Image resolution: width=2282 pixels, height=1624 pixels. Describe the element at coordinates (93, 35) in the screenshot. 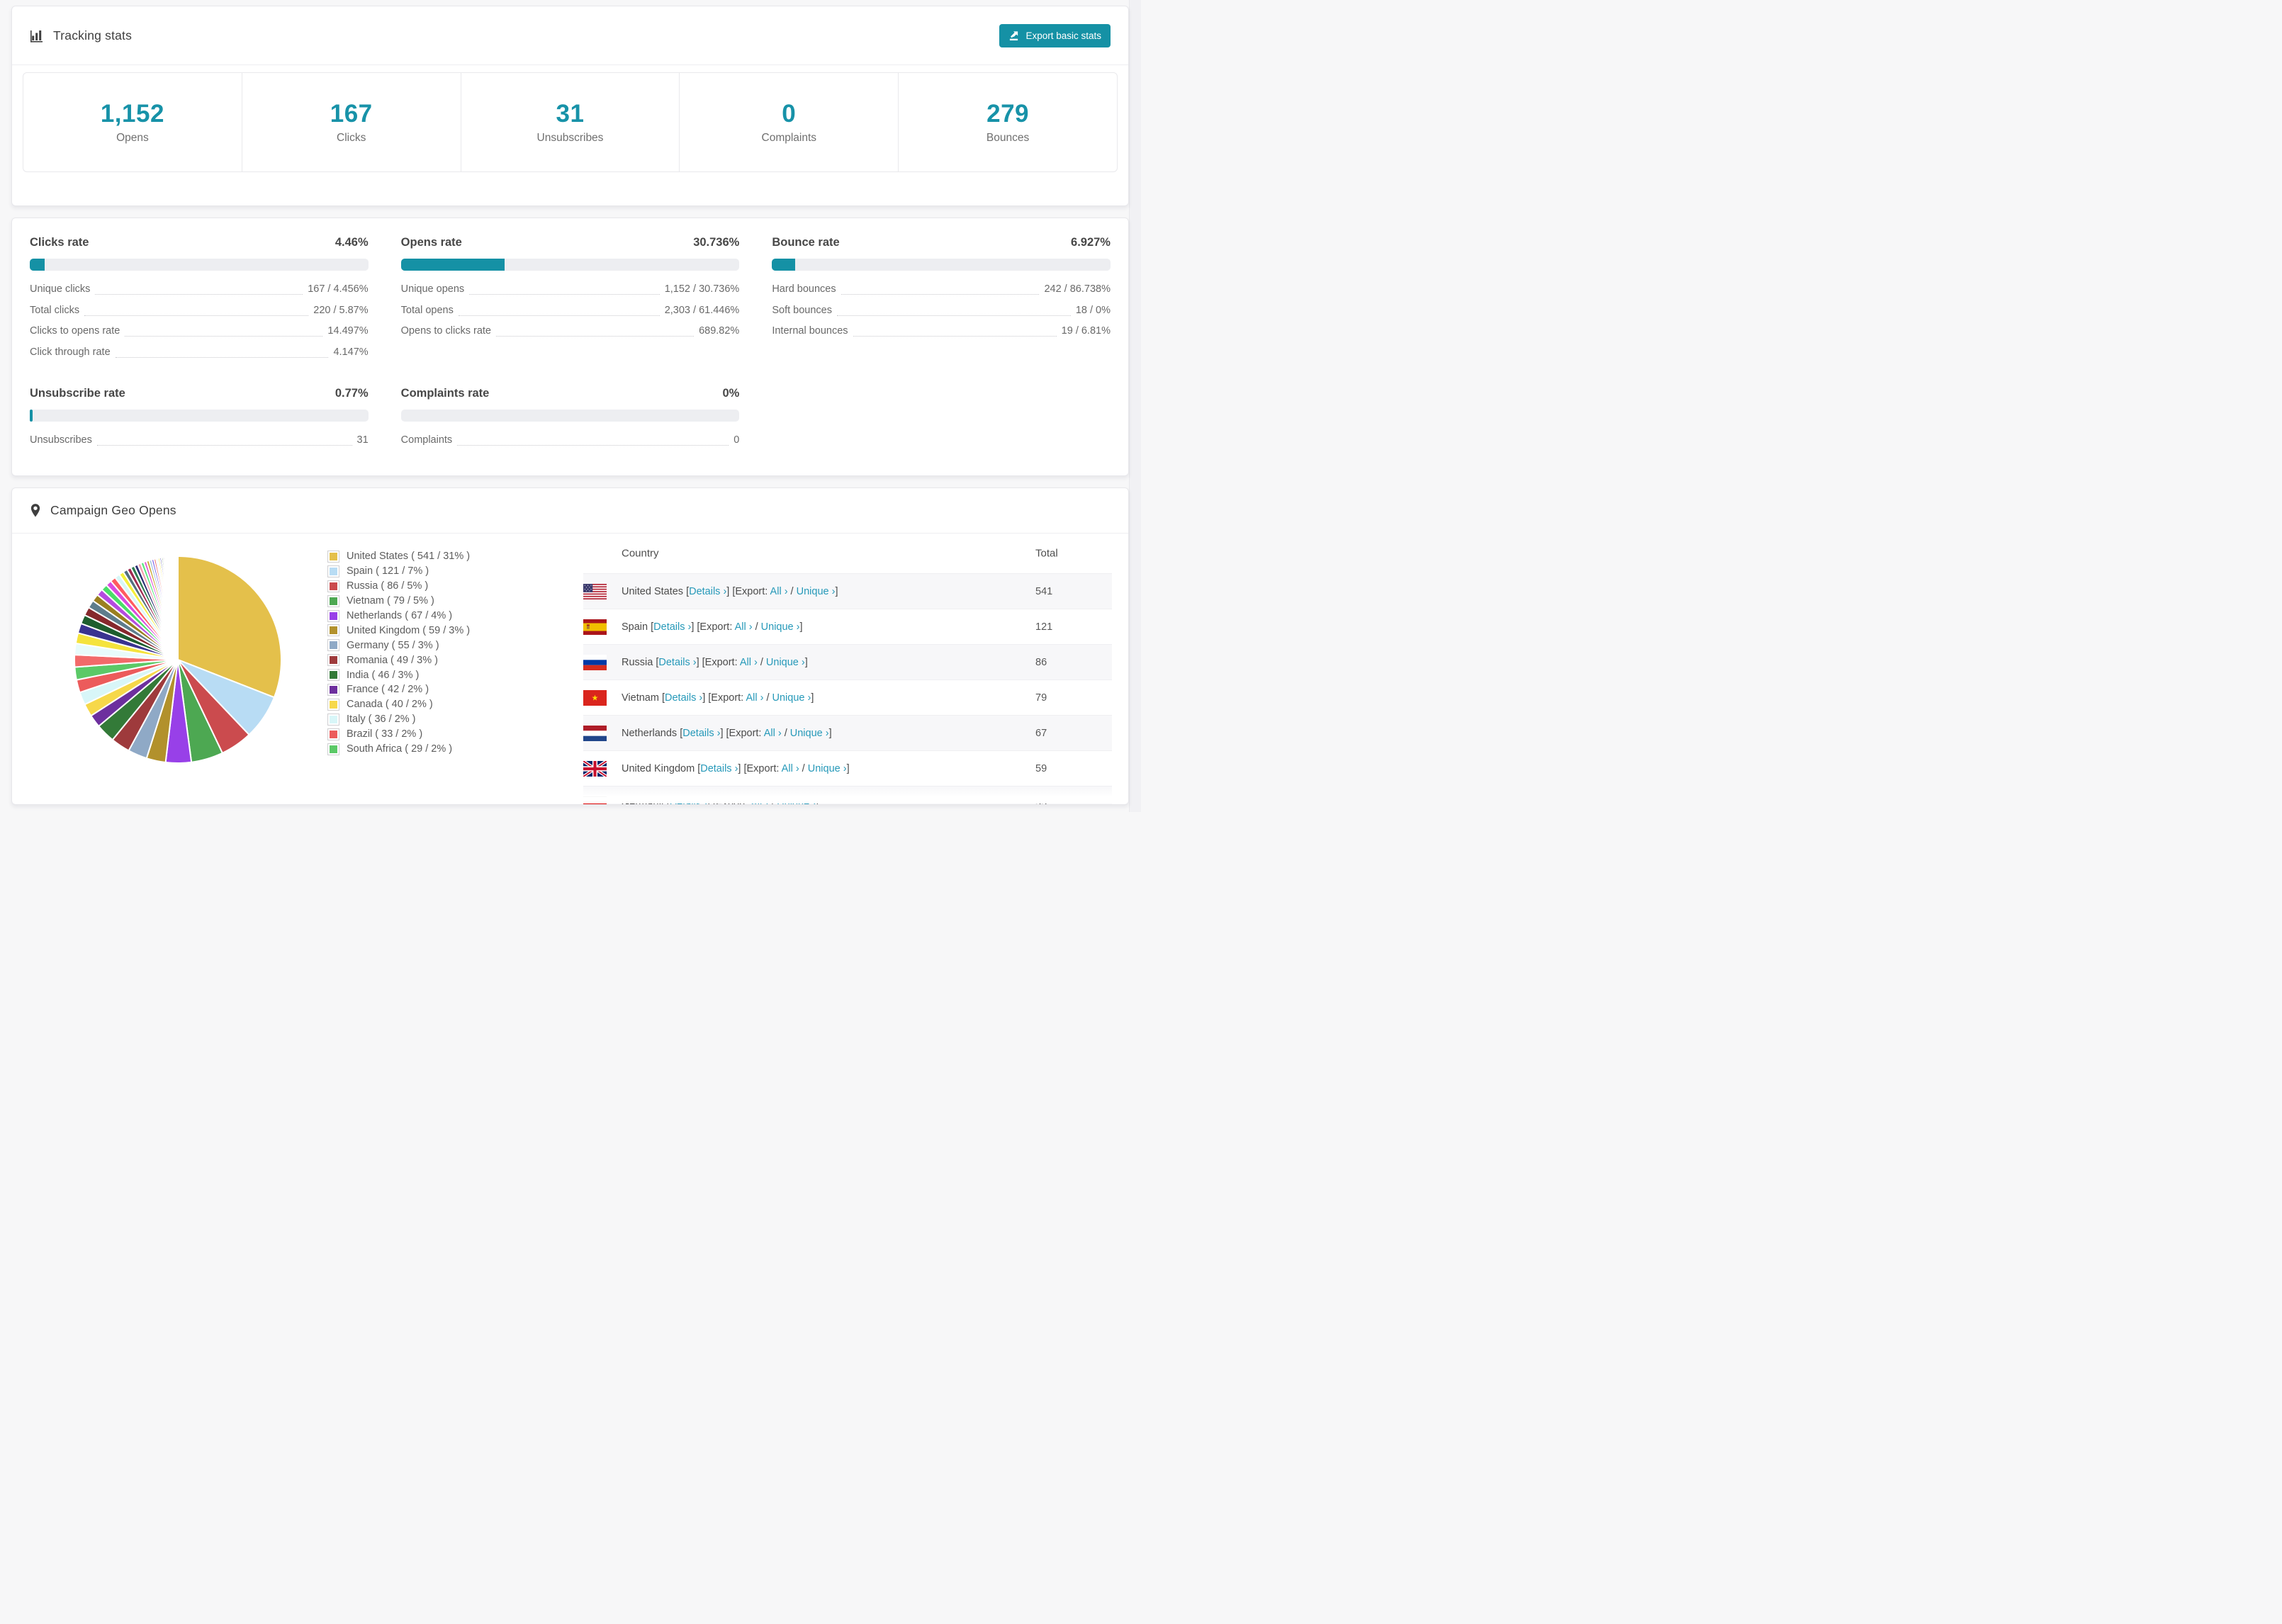

I see `page-title: Tracking stats` at that location.